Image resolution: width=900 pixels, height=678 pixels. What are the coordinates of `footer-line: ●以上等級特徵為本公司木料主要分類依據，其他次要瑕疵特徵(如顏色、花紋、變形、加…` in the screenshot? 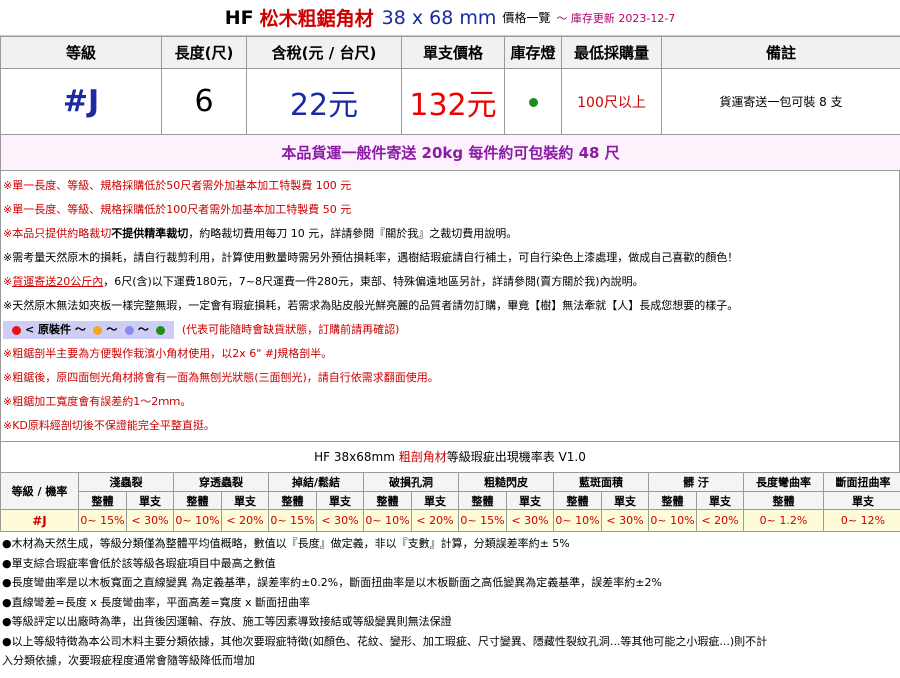 It's located at (385, 641).